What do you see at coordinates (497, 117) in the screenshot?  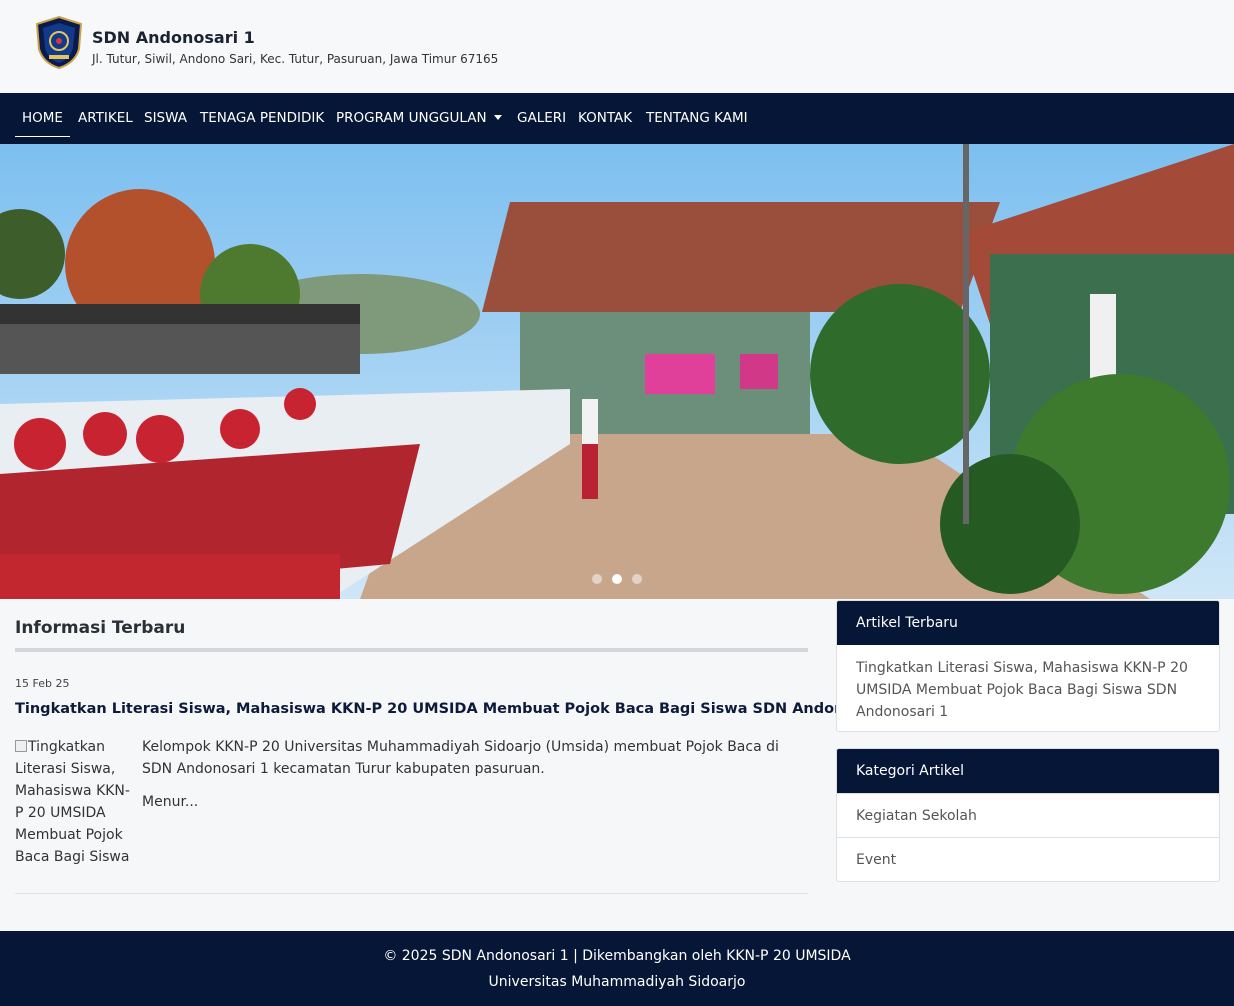 I see `dropdown-caret-icon` at bounding box center [497, 117].